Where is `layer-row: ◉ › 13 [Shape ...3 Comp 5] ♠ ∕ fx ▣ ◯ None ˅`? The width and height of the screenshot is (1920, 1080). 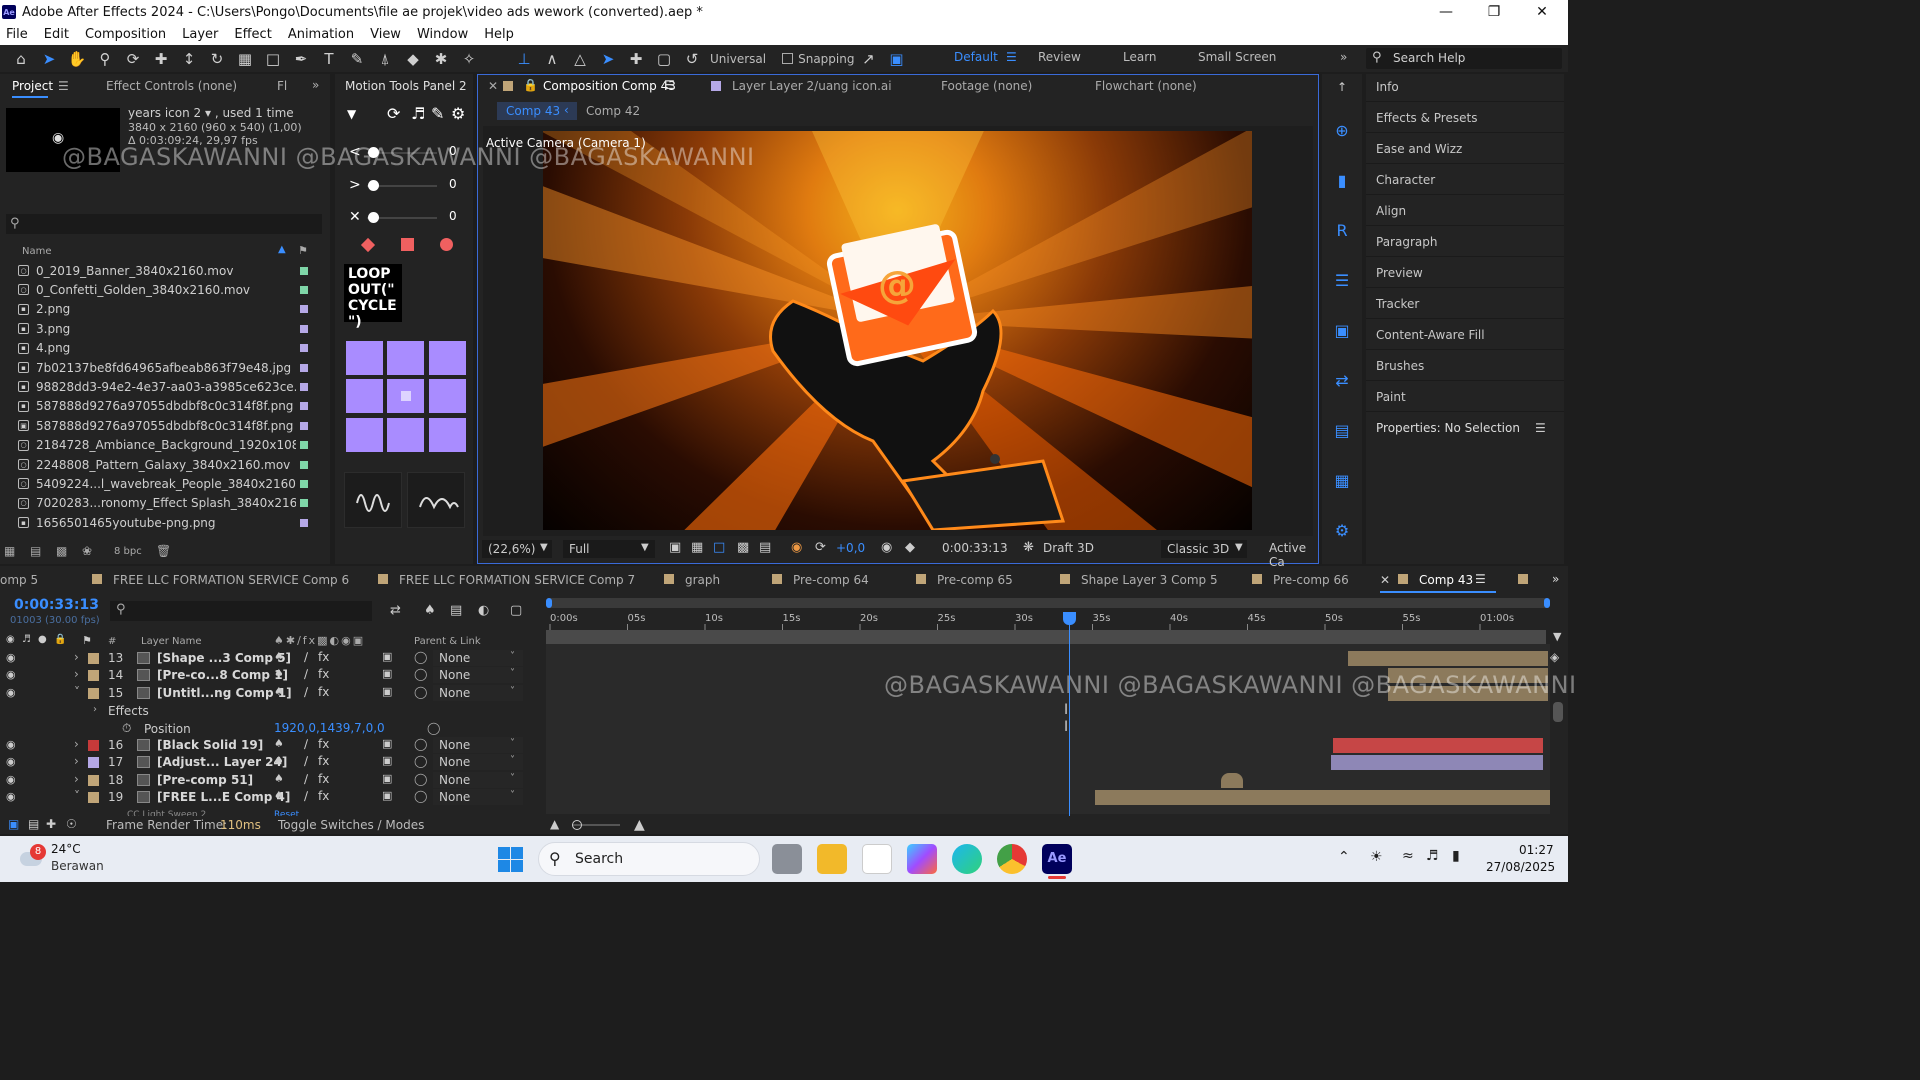 layer-row: ◉ › 13 [Shape ...3 Comp 5] ♠ ∕ fx ▣ ◯ None ˅ is located at coordinates (272, 658).